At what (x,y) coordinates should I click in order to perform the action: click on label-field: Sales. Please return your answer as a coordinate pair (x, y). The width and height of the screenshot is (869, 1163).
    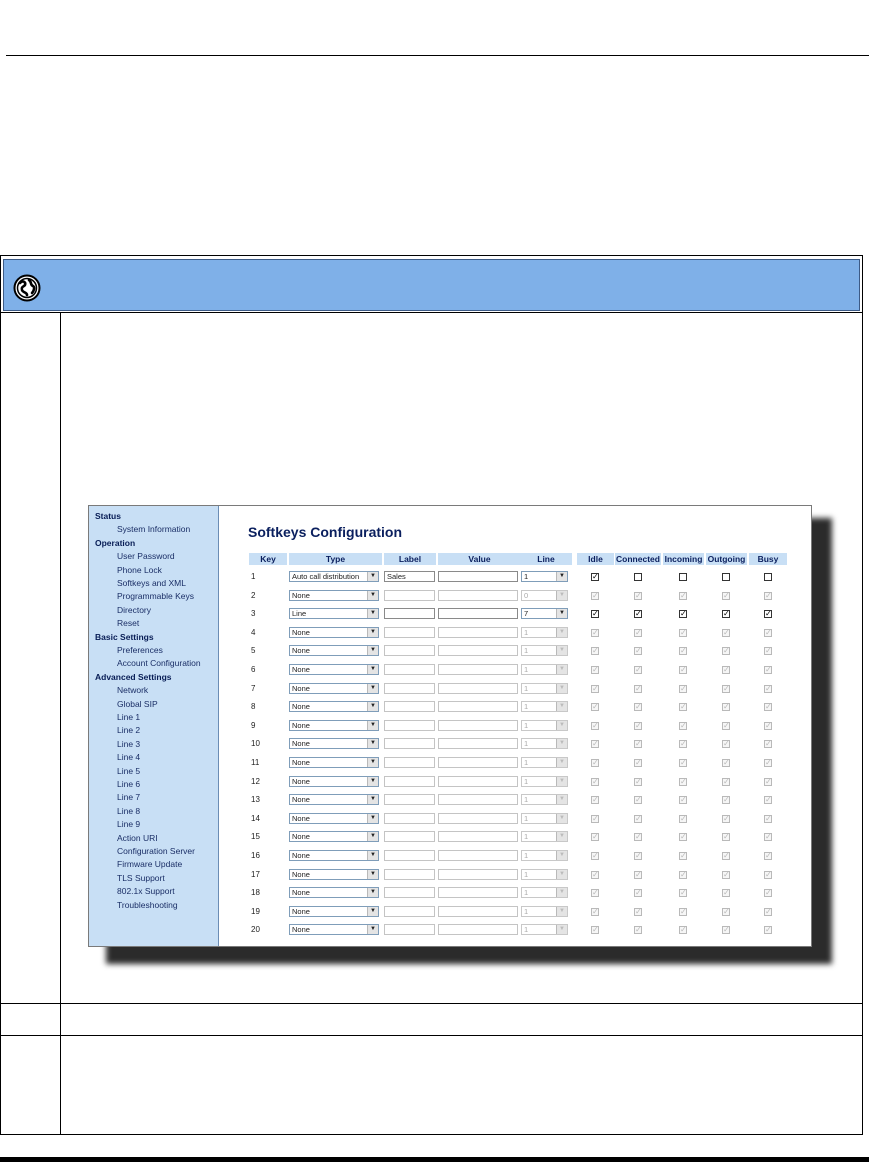
    Looking at the image, I should click on (409, 576).